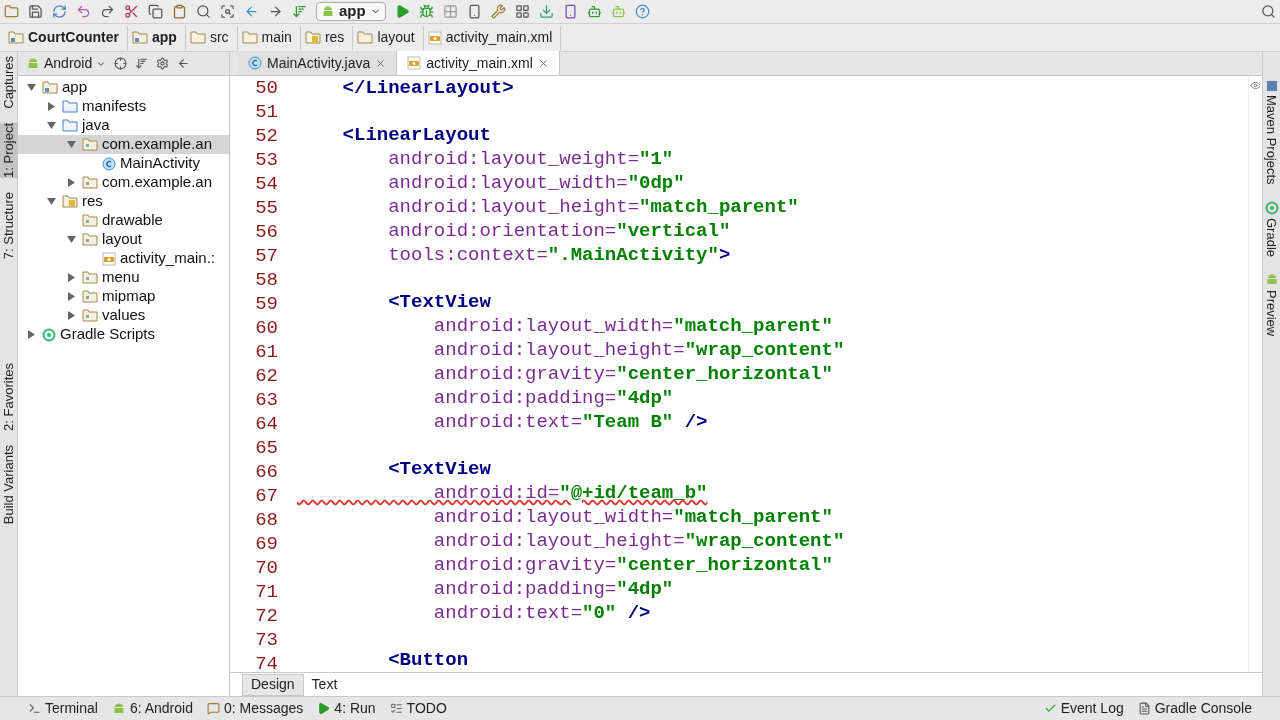  Describe the element at coordinates (1194, 708) in the screenshot. I see `tool-window-button: Gradle Console` at that location.